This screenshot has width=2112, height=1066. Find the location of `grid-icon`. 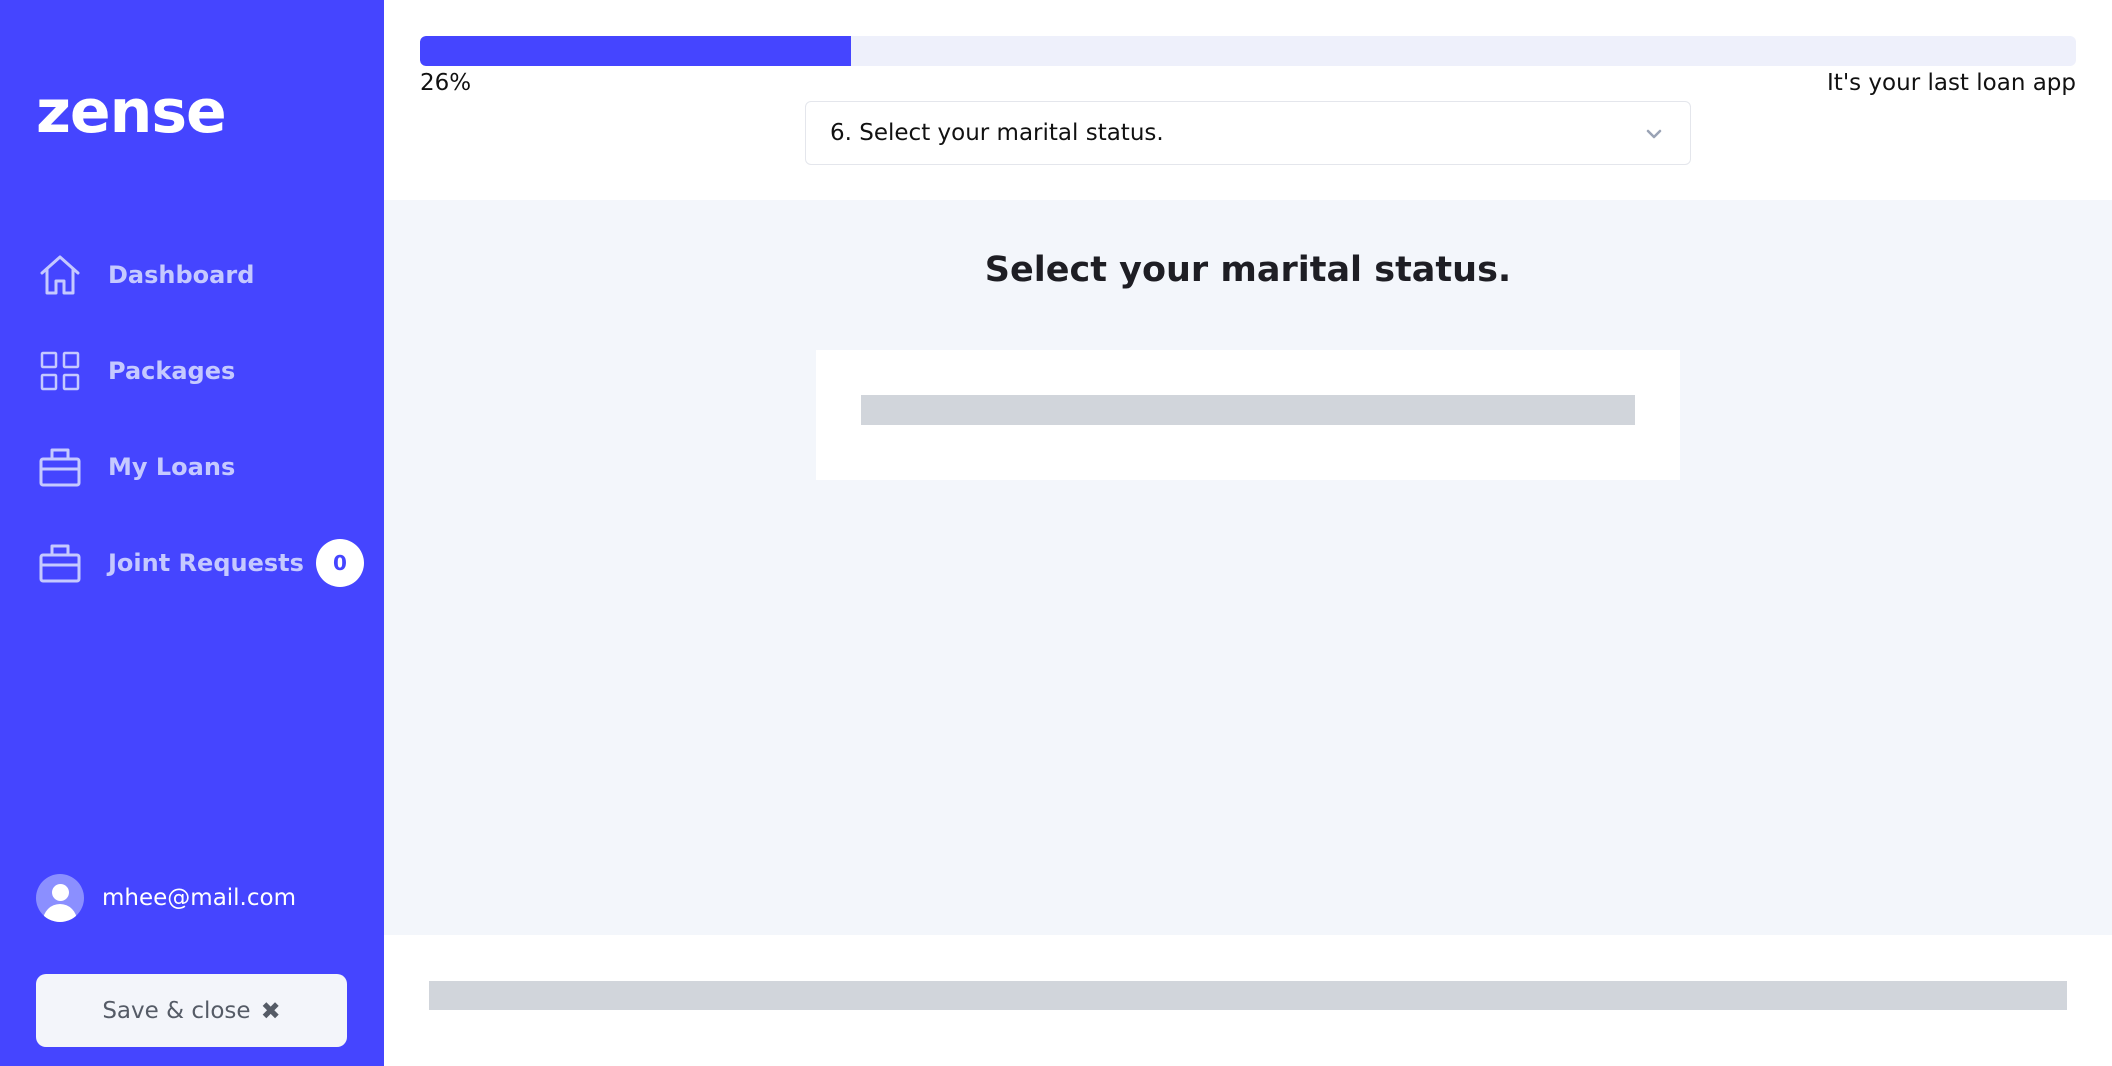

grid-icon is located at coordinates (60, 371).